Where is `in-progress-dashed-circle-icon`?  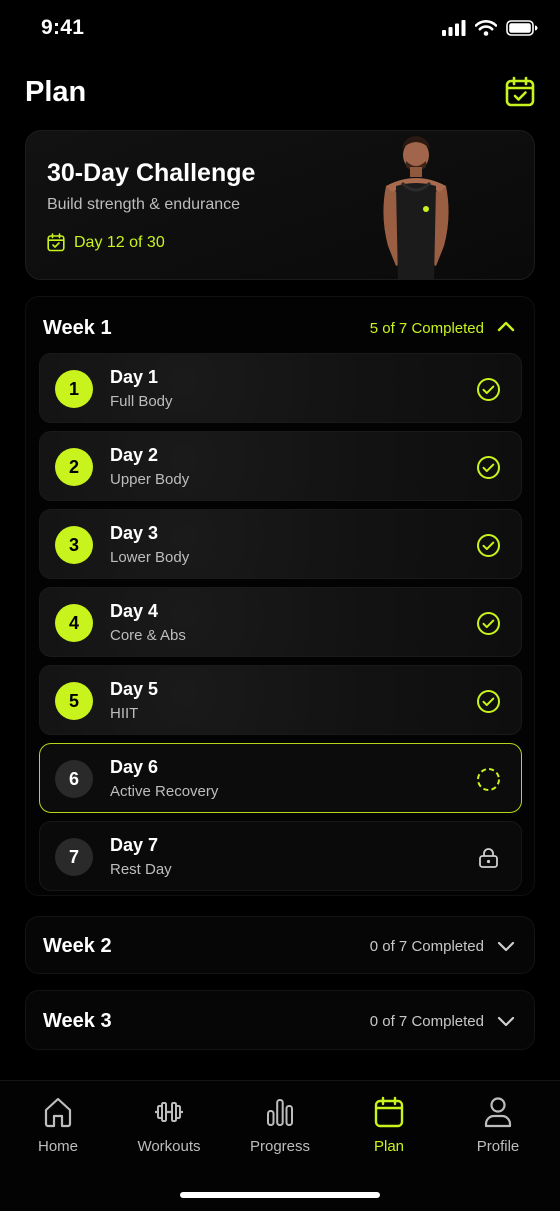 in-progress-dashed-circle-icon is located at coordinates (488, 779).